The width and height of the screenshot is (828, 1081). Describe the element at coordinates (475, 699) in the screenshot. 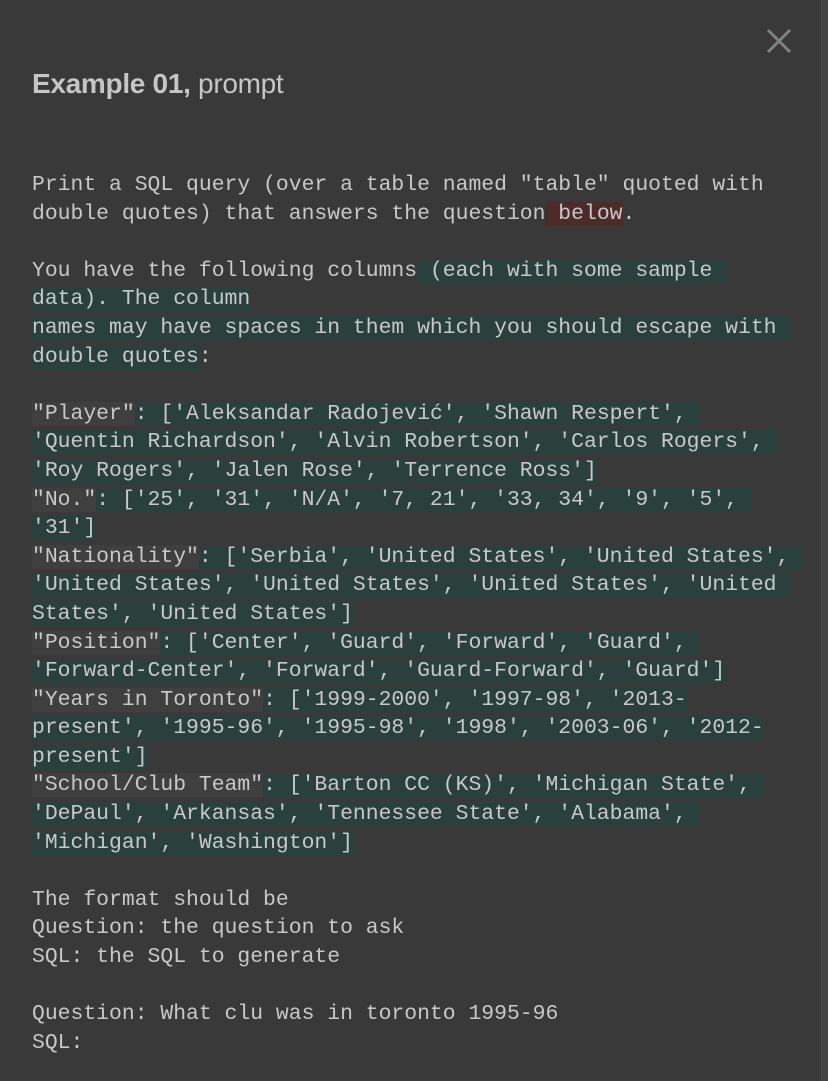

I see `highlighted-span: : ['1999-2000', '1997-98', '2013-` at that location.